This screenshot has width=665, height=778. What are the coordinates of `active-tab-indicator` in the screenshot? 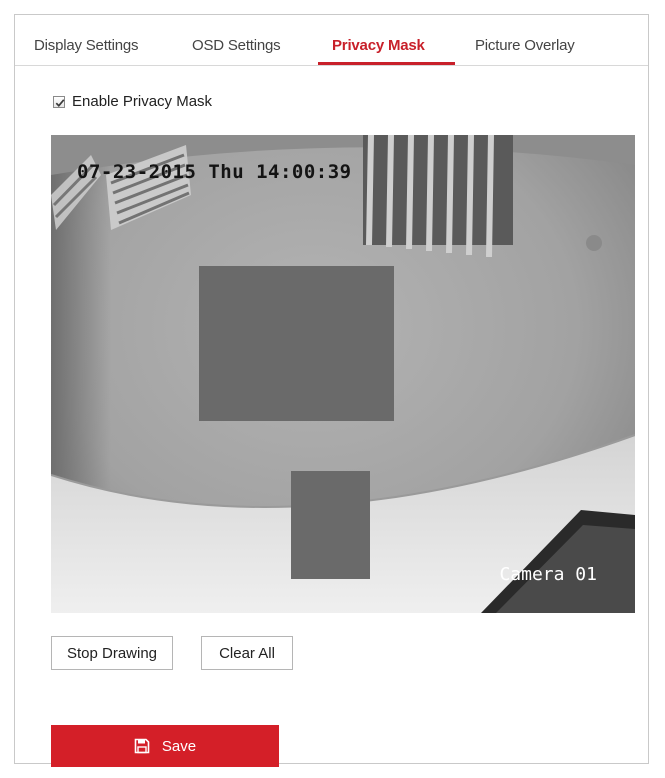 It's located at (386, 63).